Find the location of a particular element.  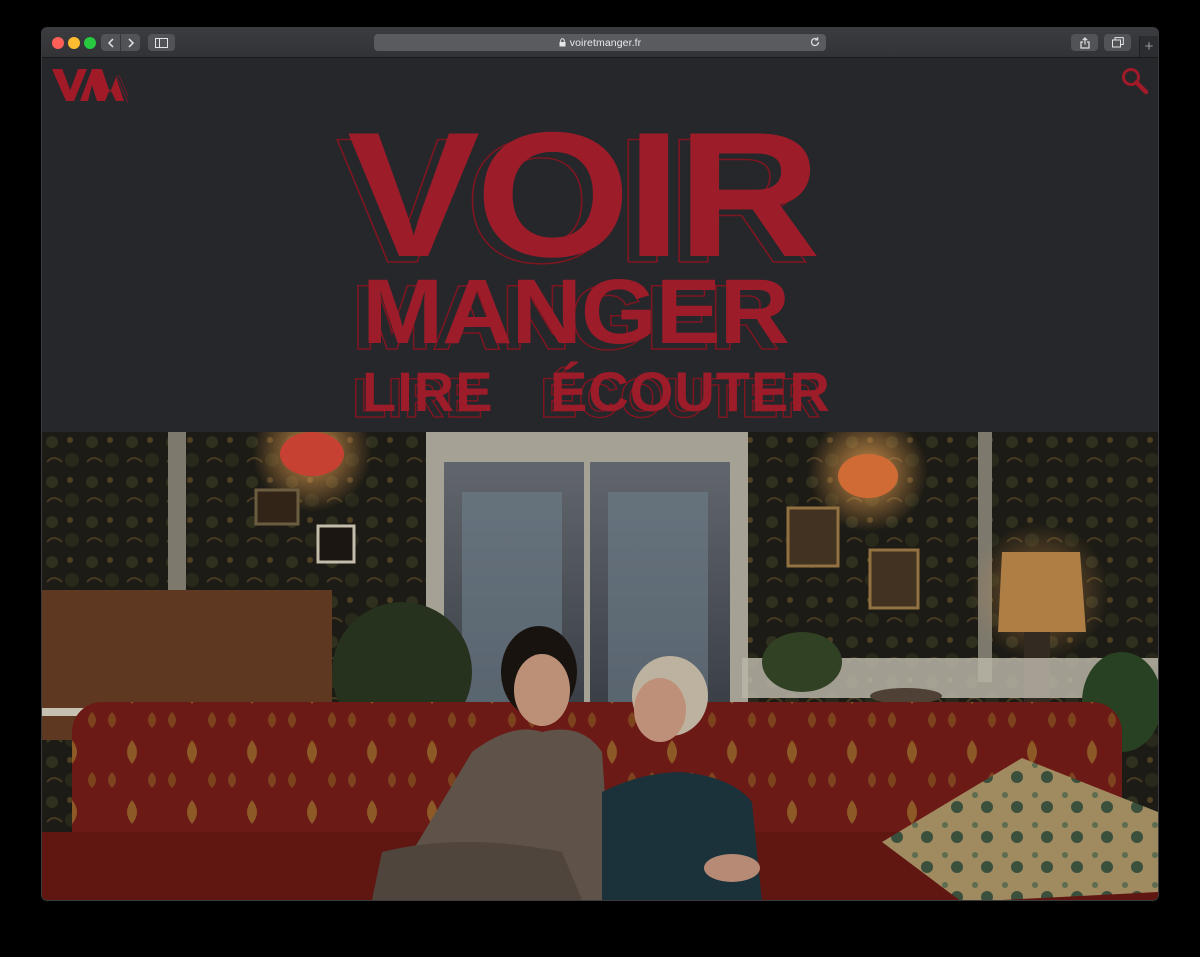

address-bar: voiretmanger.fr is located at coordinates (600, 42).